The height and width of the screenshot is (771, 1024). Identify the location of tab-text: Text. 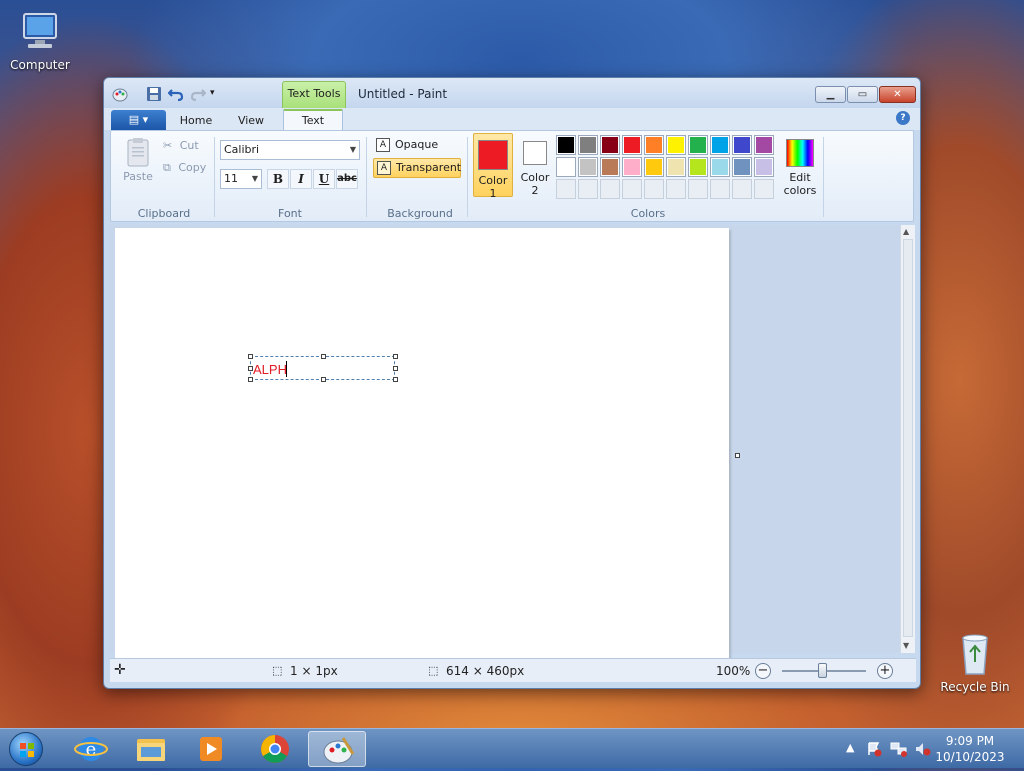
(313, 120).